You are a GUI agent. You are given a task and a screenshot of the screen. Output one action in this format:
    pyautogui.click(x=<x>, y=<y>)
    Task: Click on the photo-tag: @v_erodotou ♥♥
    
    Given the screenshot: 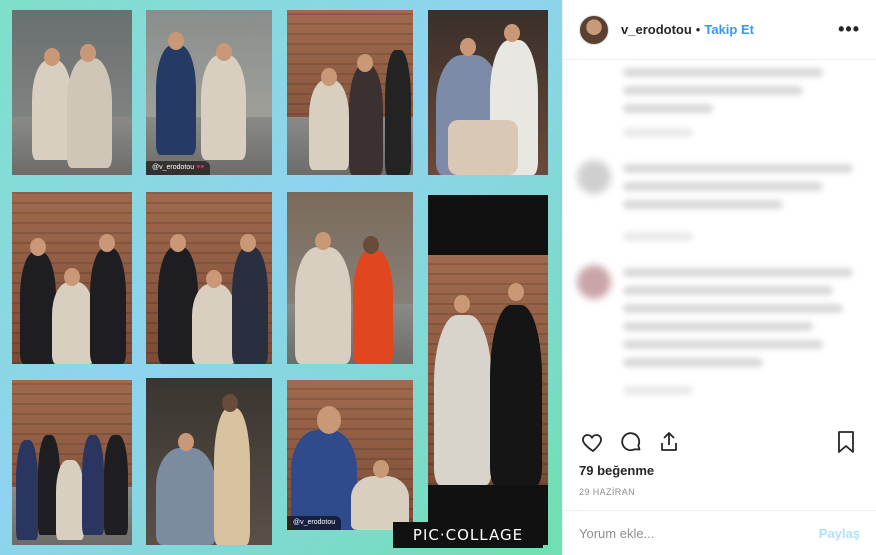 What is the action you would take?
    pyautogui.click(x=178, y=168)
    